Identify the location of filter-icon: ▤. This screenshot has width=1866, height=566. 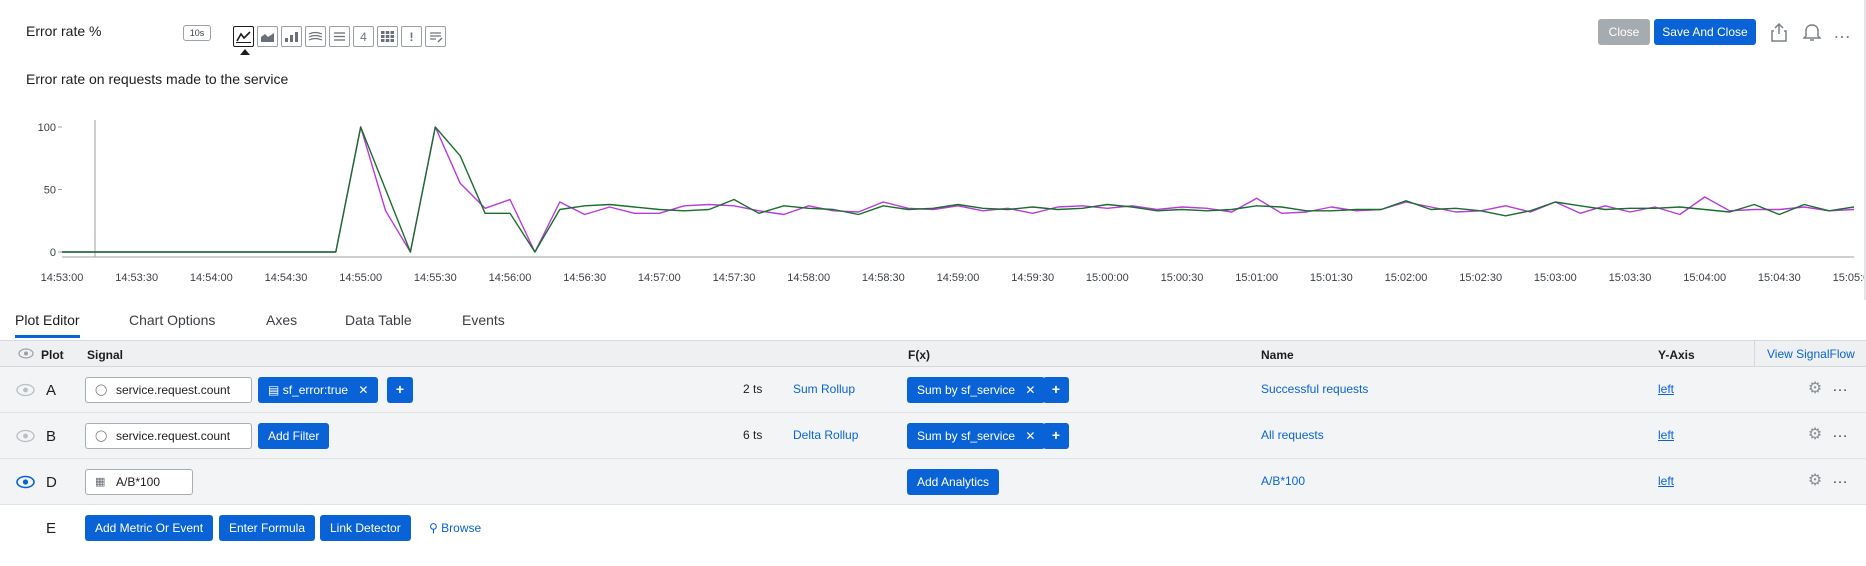
(274, 390).